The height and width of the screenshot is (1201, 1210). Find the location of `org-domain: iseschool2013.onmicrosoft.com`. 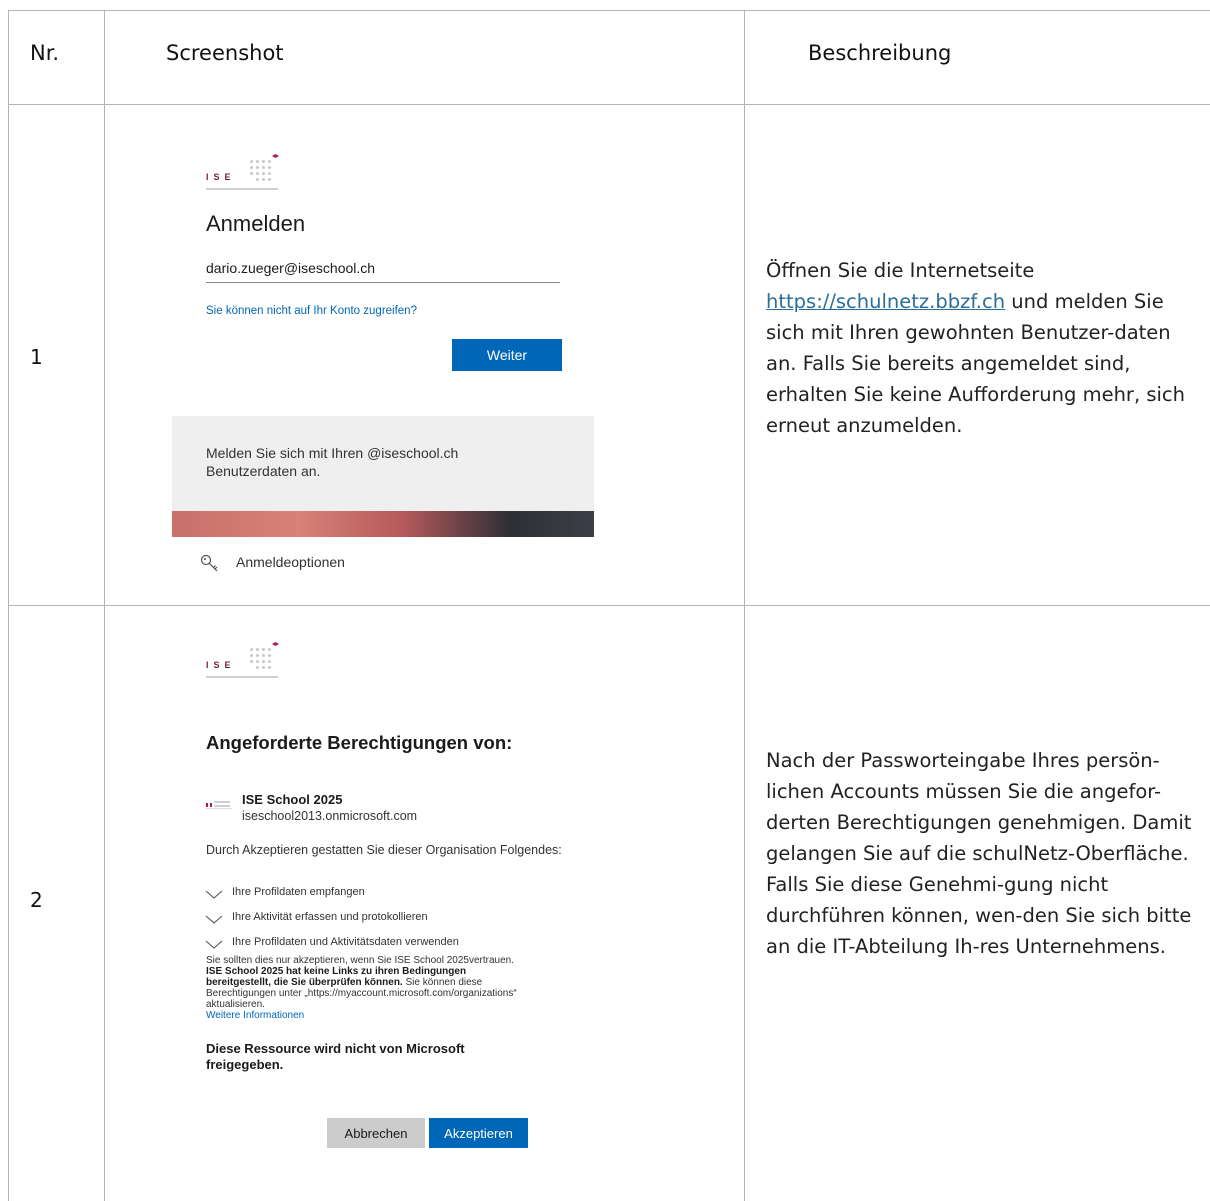

org-domain: iseschool2013.onmicrosoft.com is located at coordinates (330, 816).